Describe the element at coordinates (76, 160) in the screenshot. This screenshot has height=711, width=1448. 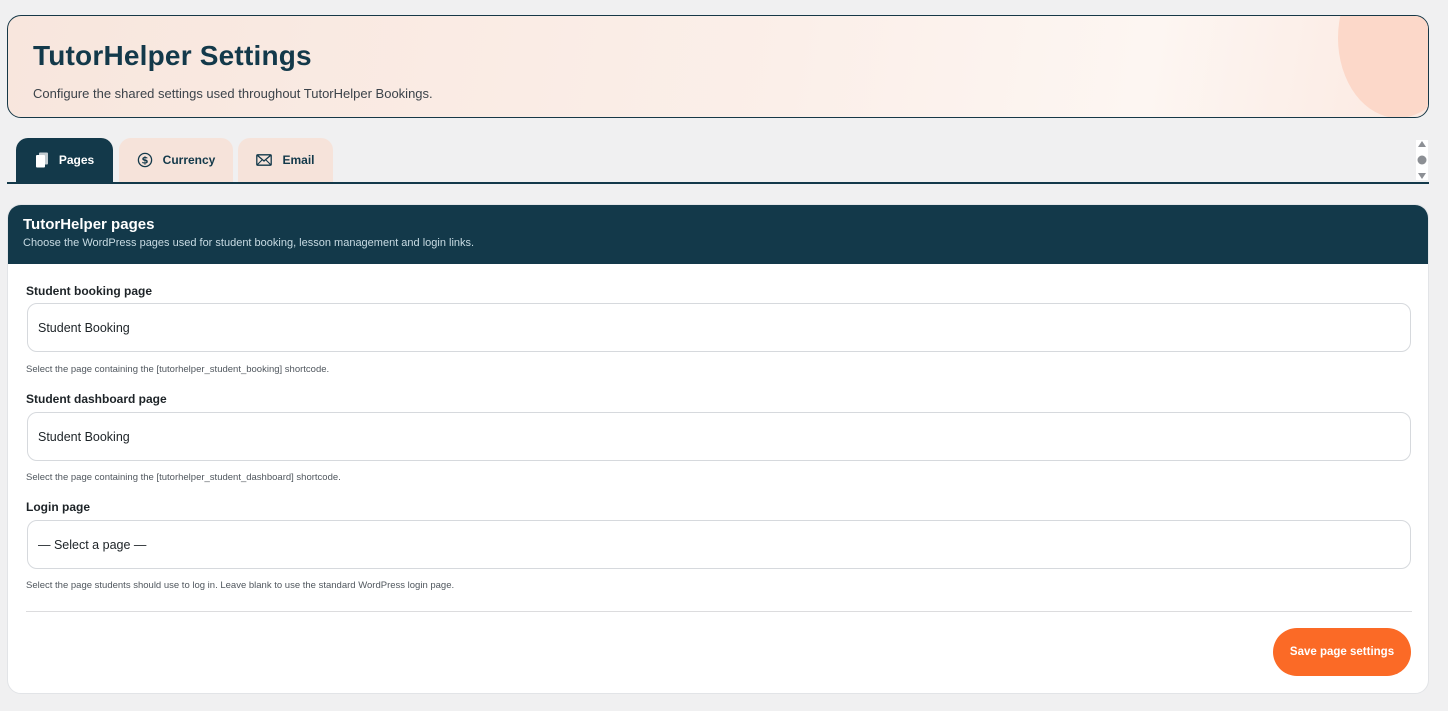
I see `tab-label: Pages` at that location.